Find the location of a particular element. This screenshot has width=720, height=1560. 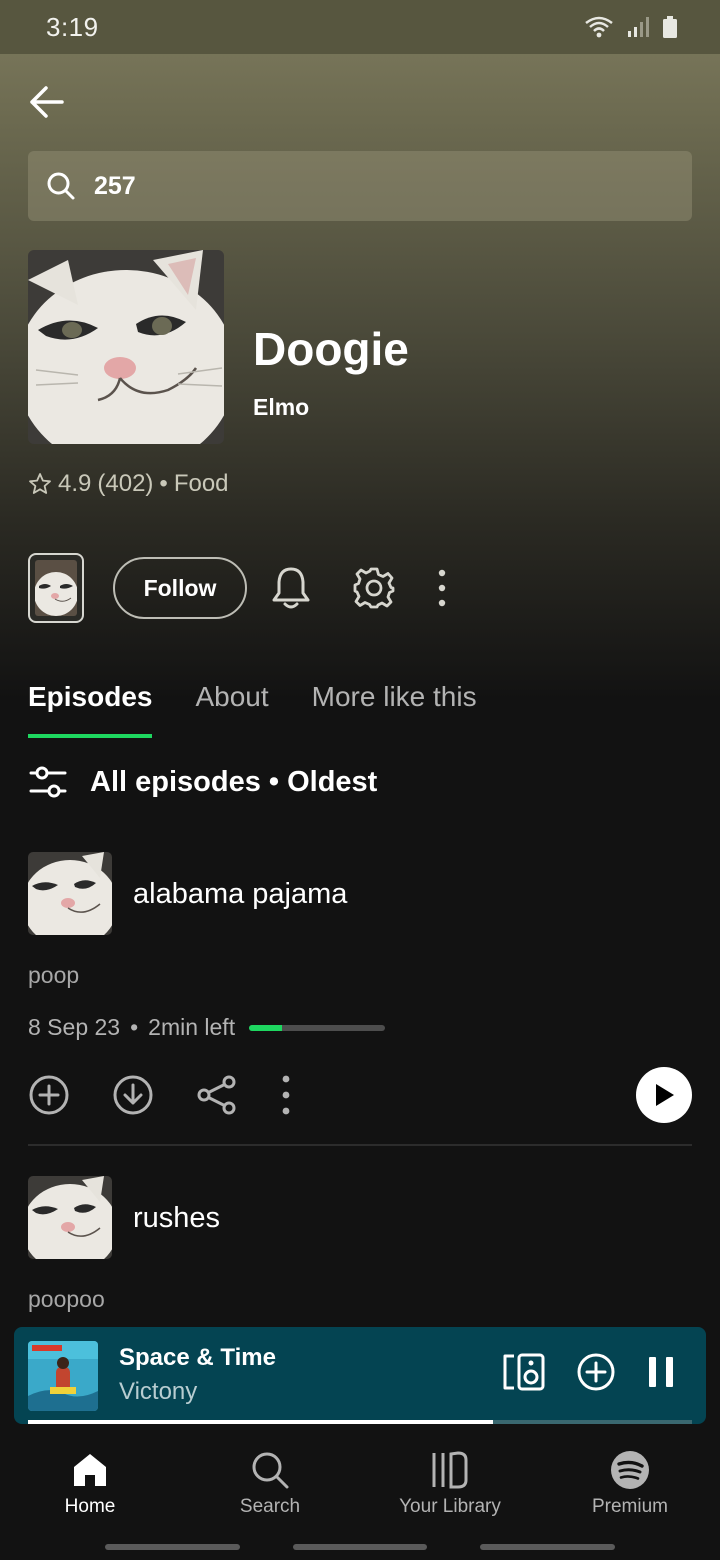

episode-title: rushes is located at coordinates (176, 1218).